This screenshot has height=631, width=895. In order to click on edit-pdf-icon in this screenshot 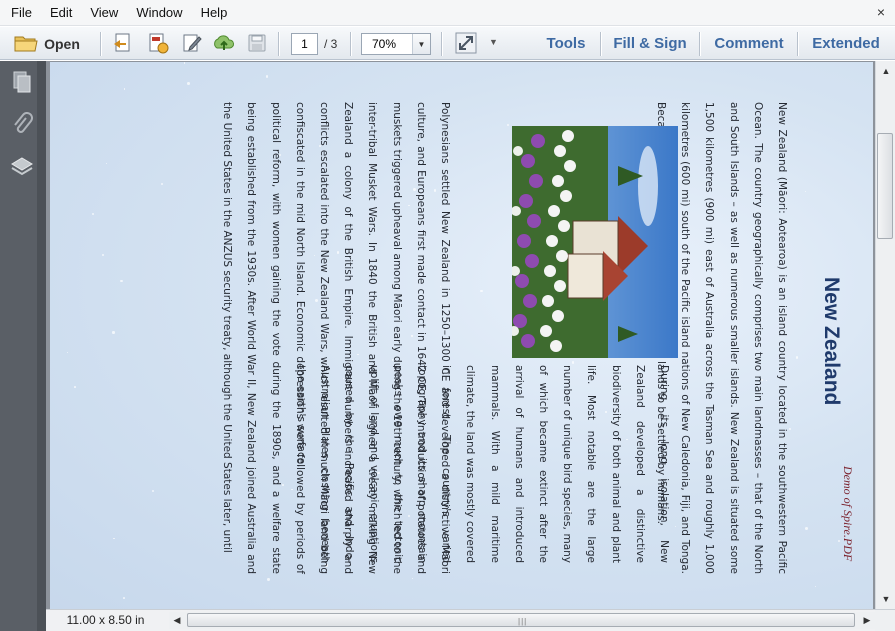, I will do `click(192, 44)`.